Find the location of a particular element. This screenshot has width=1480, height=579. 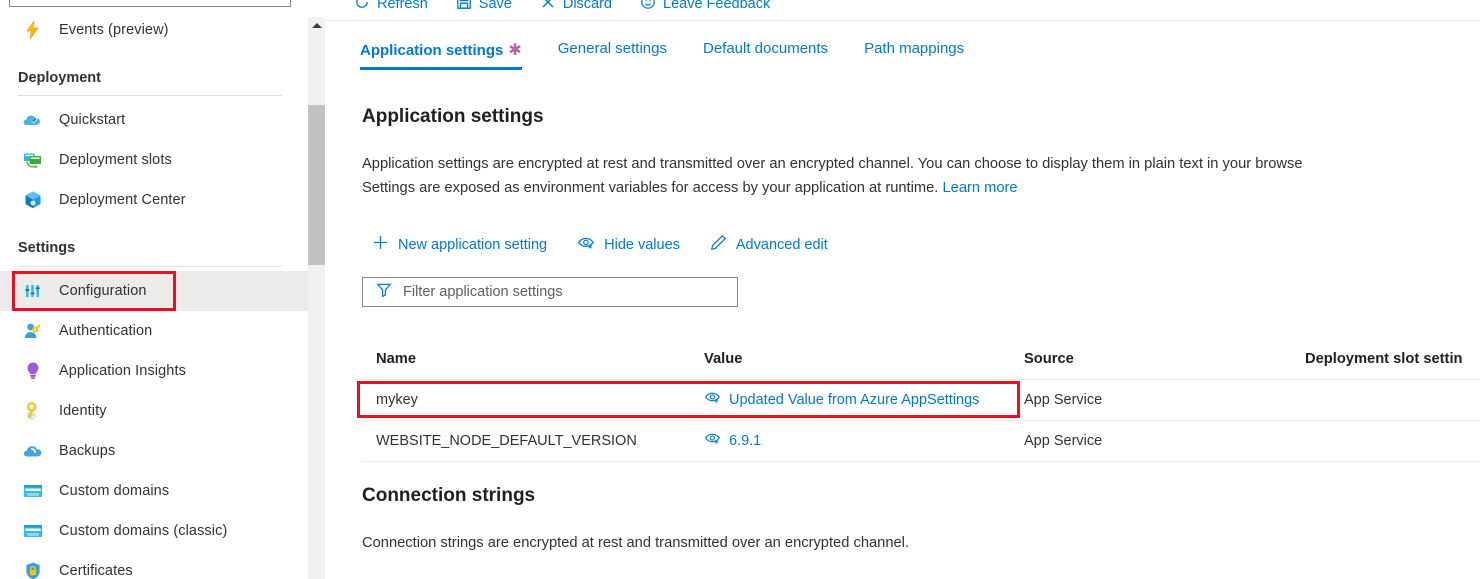

refresh-button: Refresh is located at coordinates (391, 7).